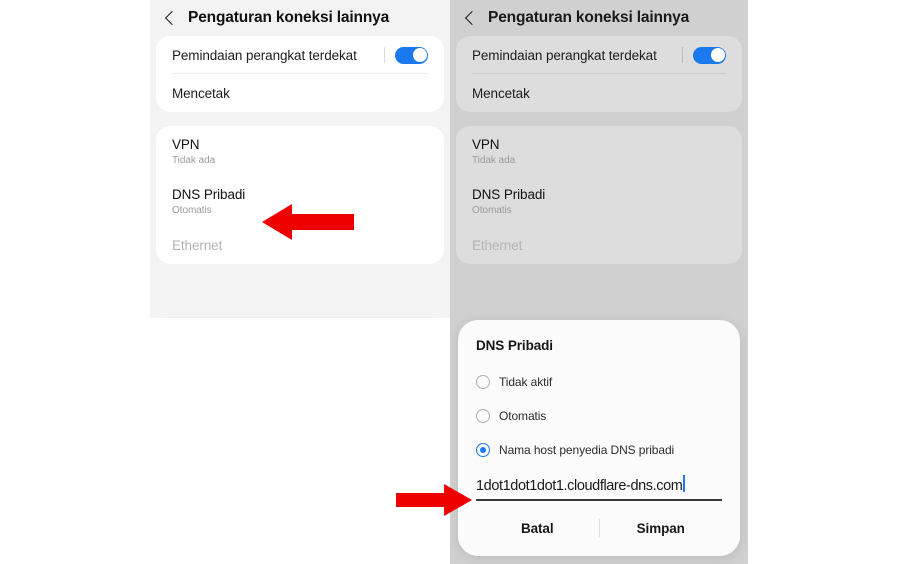  I want to click on settings-card-one-left: Pemindaian perangkat terdekat Mencetak, so click(300, 74).